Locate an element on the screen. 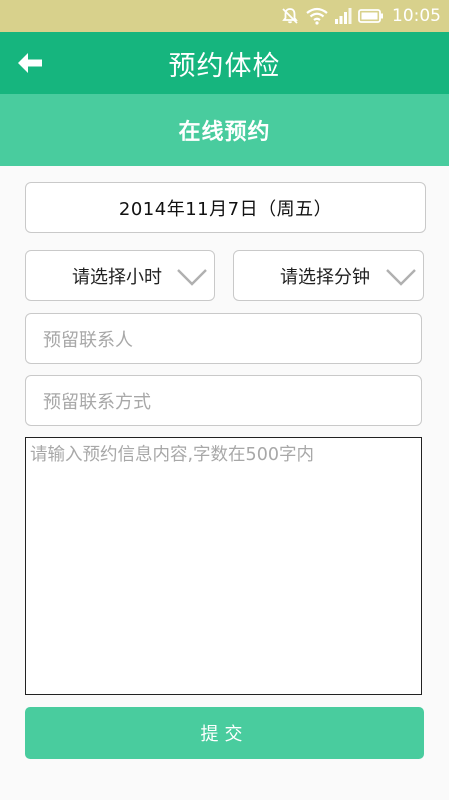 Image resolution: width=449 pixels, height=800 pixels. battery-icon is located at coordinates (371, 16).